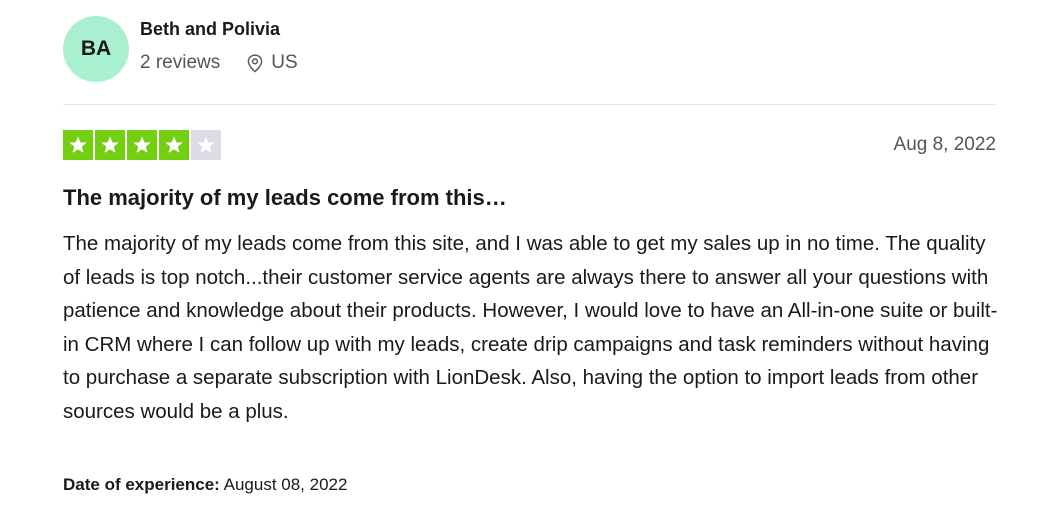 The width and height of the screenshot is (1058, 521). I want to click on date-of-experience: Date of experience: August 08, 2022, so click(205, 485).